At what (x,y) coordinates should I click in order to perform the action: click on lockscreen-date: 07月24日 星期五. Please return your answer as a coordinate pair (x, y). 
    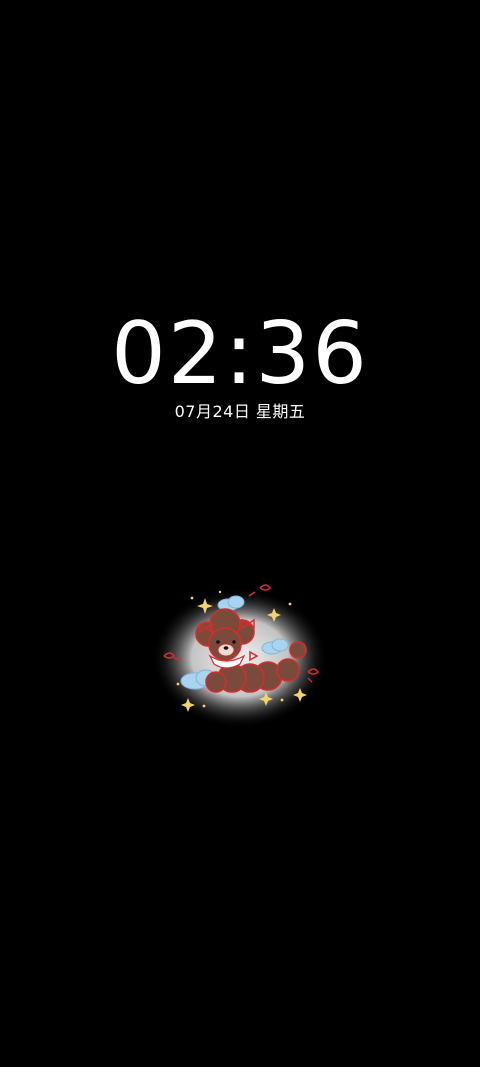
    Looking at the image, I should click on (240, 411).